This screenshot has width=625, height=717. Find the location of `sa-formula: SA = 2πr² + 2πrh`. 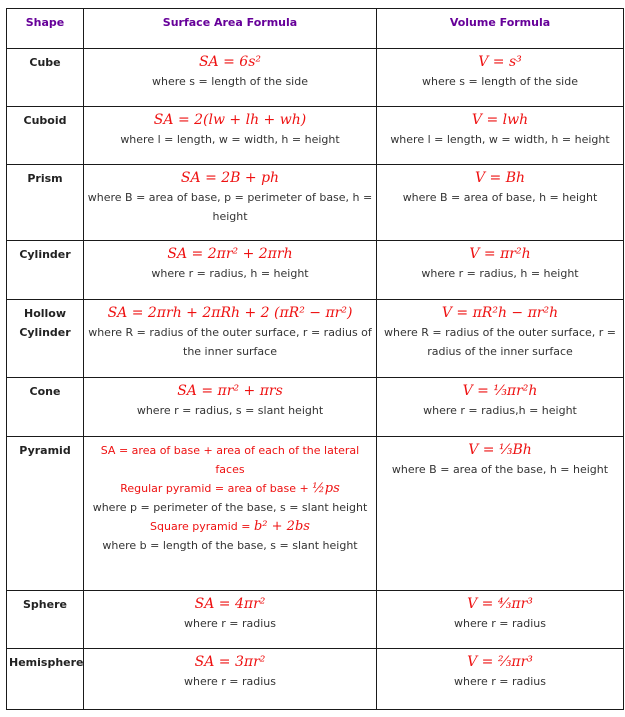

sa-formula: SA = 2πr² + 2πrh is located at coordinates (230, 254).